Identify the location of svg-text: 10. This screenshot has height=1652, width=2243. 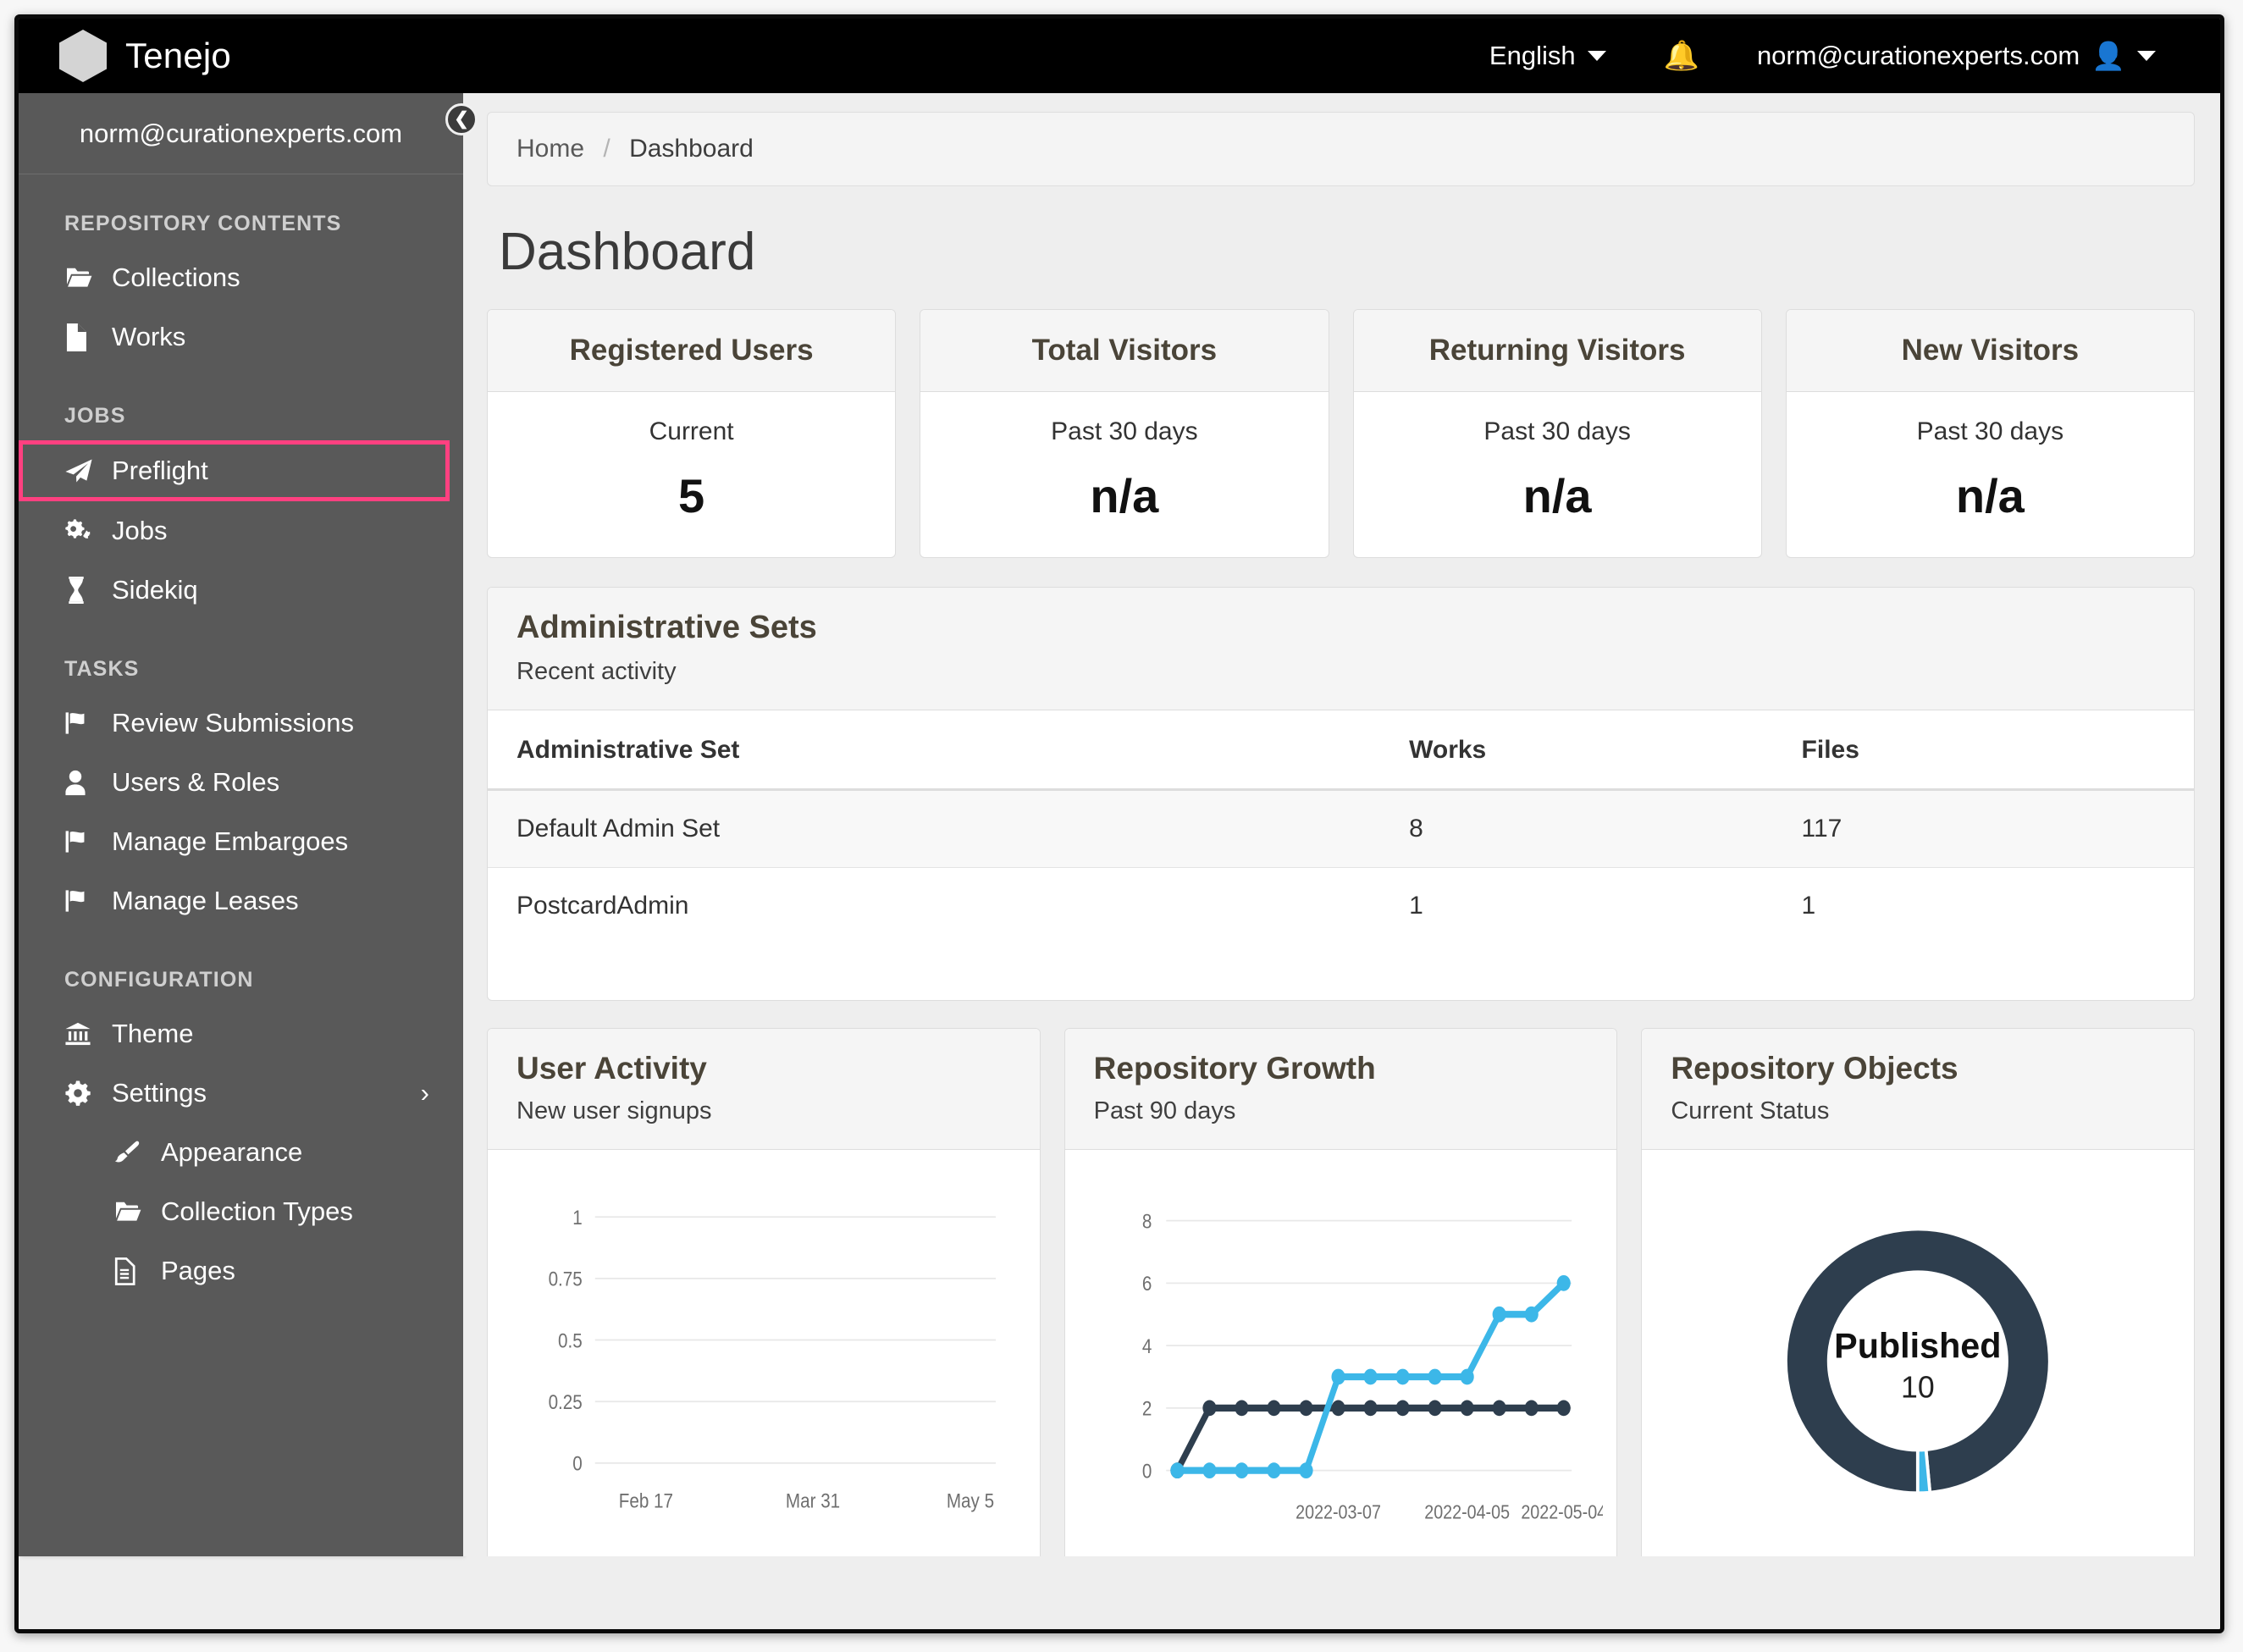
(1918, 1388).